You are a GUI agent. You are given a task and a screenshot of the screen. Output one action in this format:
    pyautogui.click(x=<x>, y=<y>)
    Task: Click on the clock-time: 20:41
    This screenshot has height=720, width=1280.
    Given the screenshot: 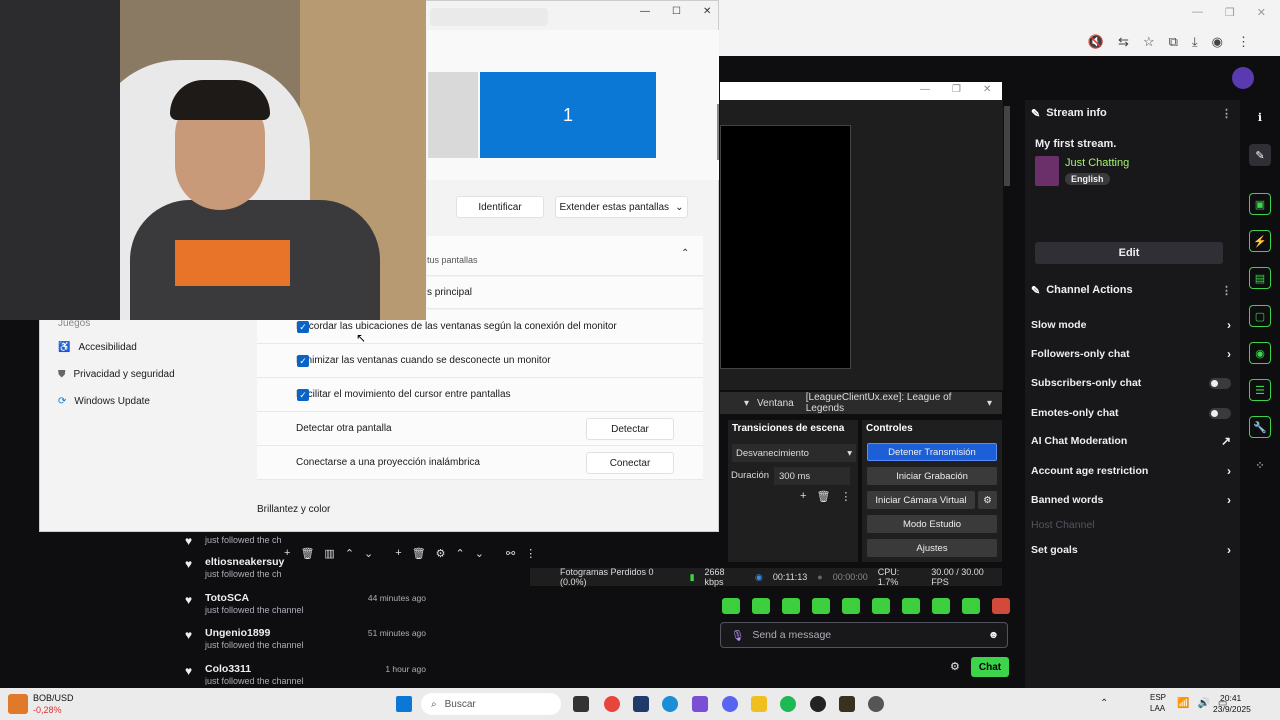 What is the action you would take?
    pyautogui.click(x=1230, y=698)
    